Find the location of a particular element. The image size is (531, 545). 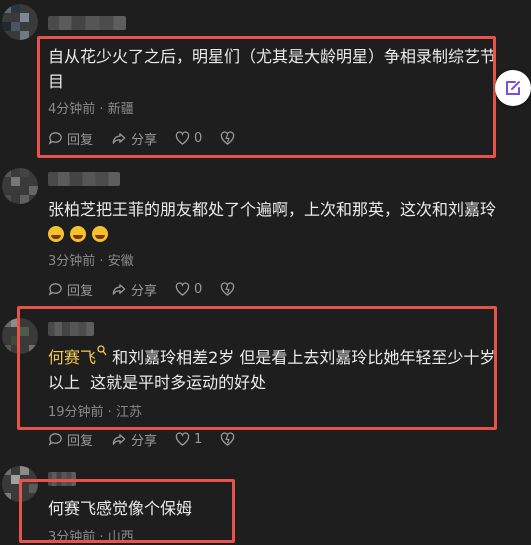

comment-meta: 3分钟前 · 山西 is located at coordinates (91, 535).